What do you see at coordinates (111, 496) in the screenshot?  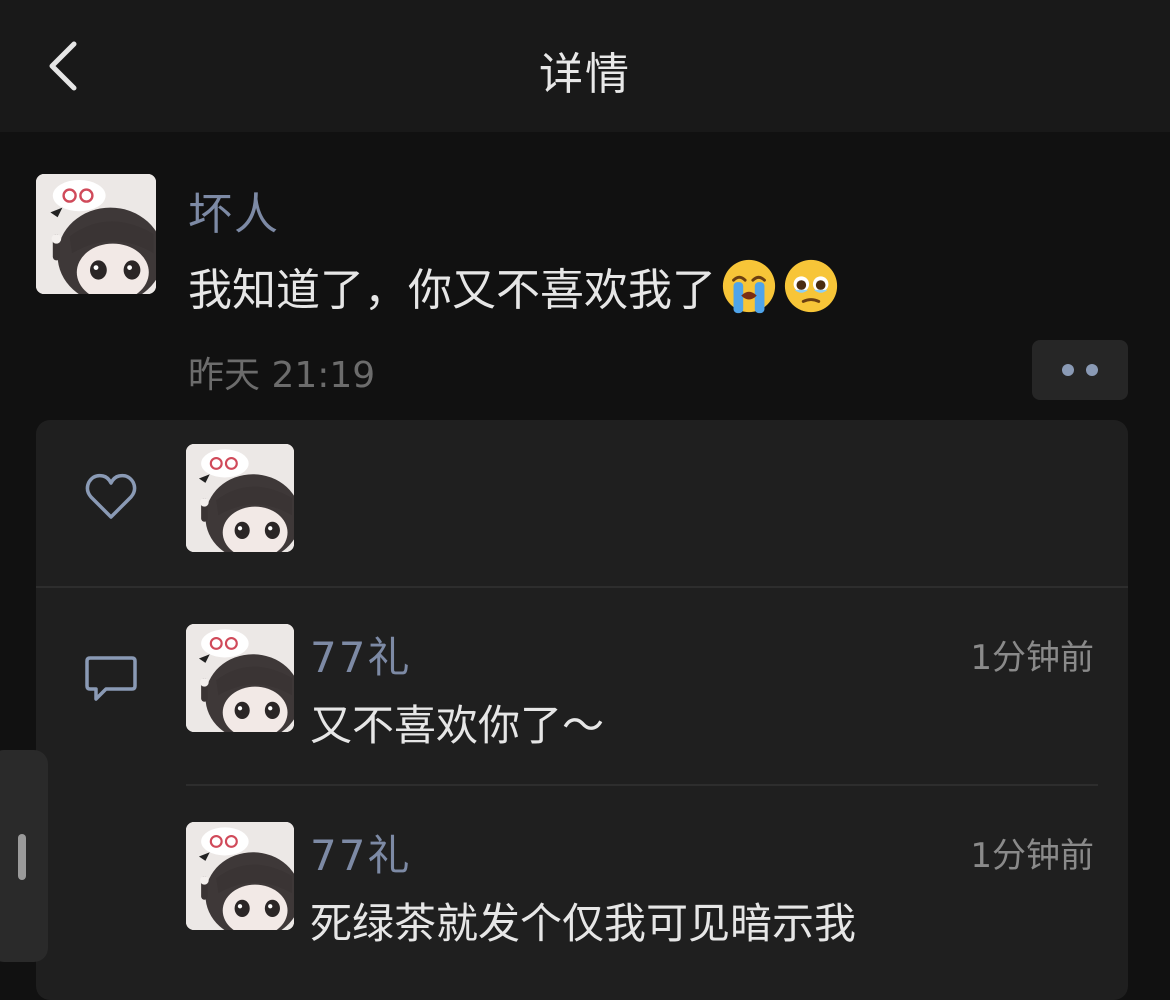 I see `heart-outline-icon` at bounding box center [111, 496].